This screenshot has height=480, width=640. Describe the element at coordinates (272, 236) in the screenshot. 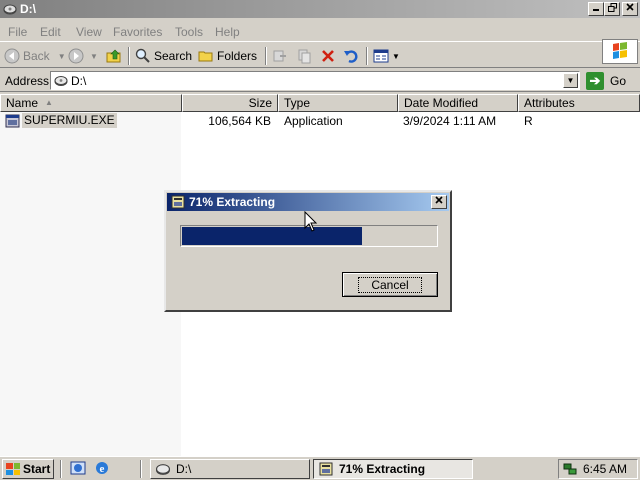

I see `progress-bar-fill` at that location.